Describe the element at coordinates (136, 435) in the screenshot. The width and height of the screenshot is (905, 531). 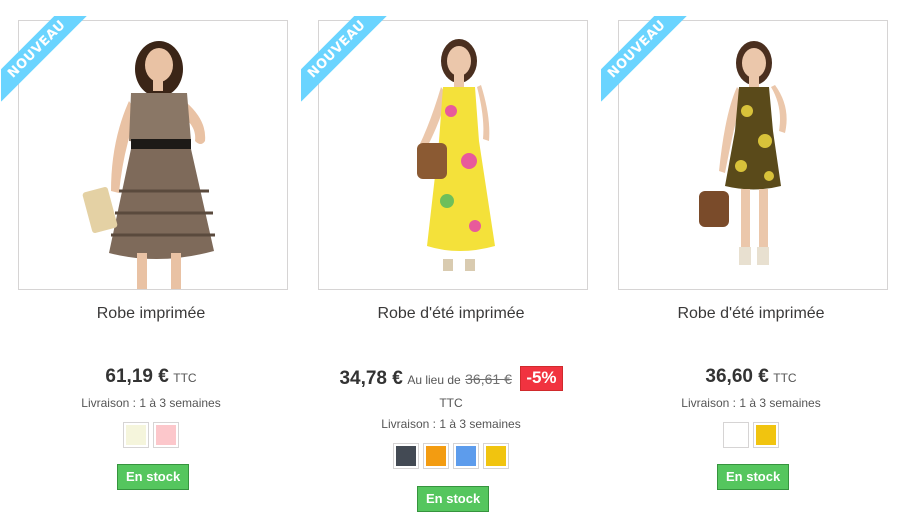
I see `color-swatch-beige` at that location.